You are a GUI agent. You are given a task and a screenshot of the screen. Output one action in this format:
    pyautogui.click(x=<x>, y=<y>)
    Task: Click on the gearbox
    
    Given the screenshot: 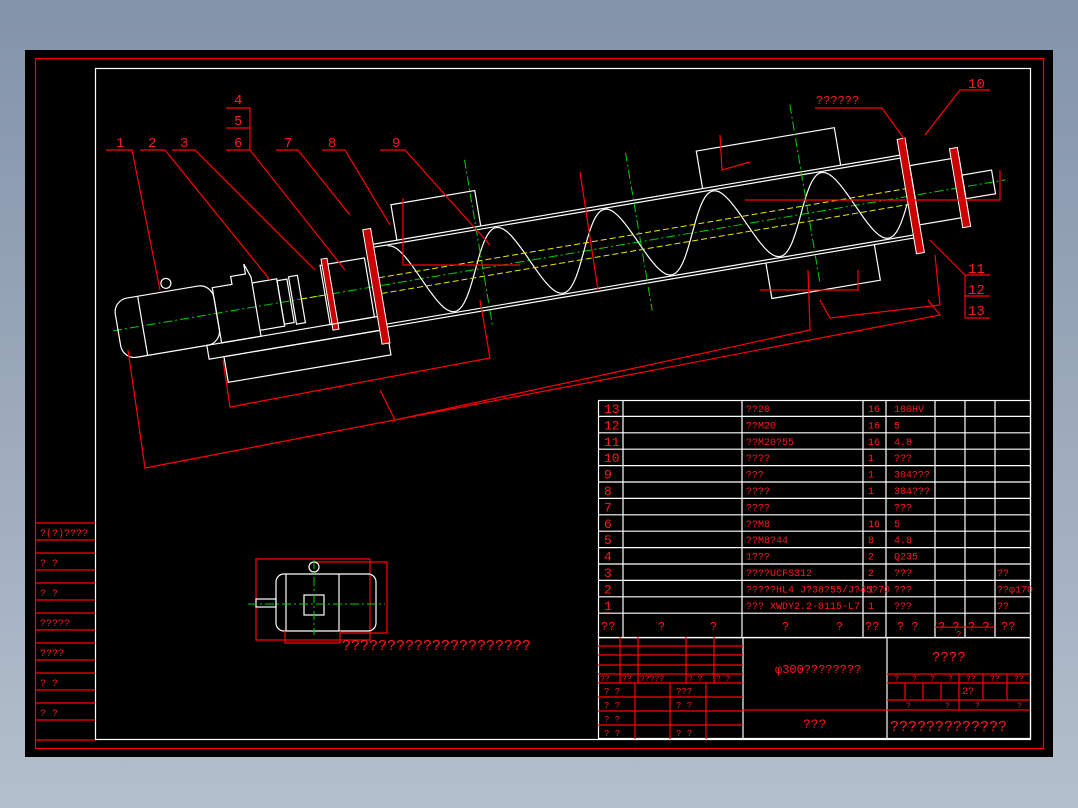 What is the action you would take?
    pyautogui.click(x=248, y=303)
    